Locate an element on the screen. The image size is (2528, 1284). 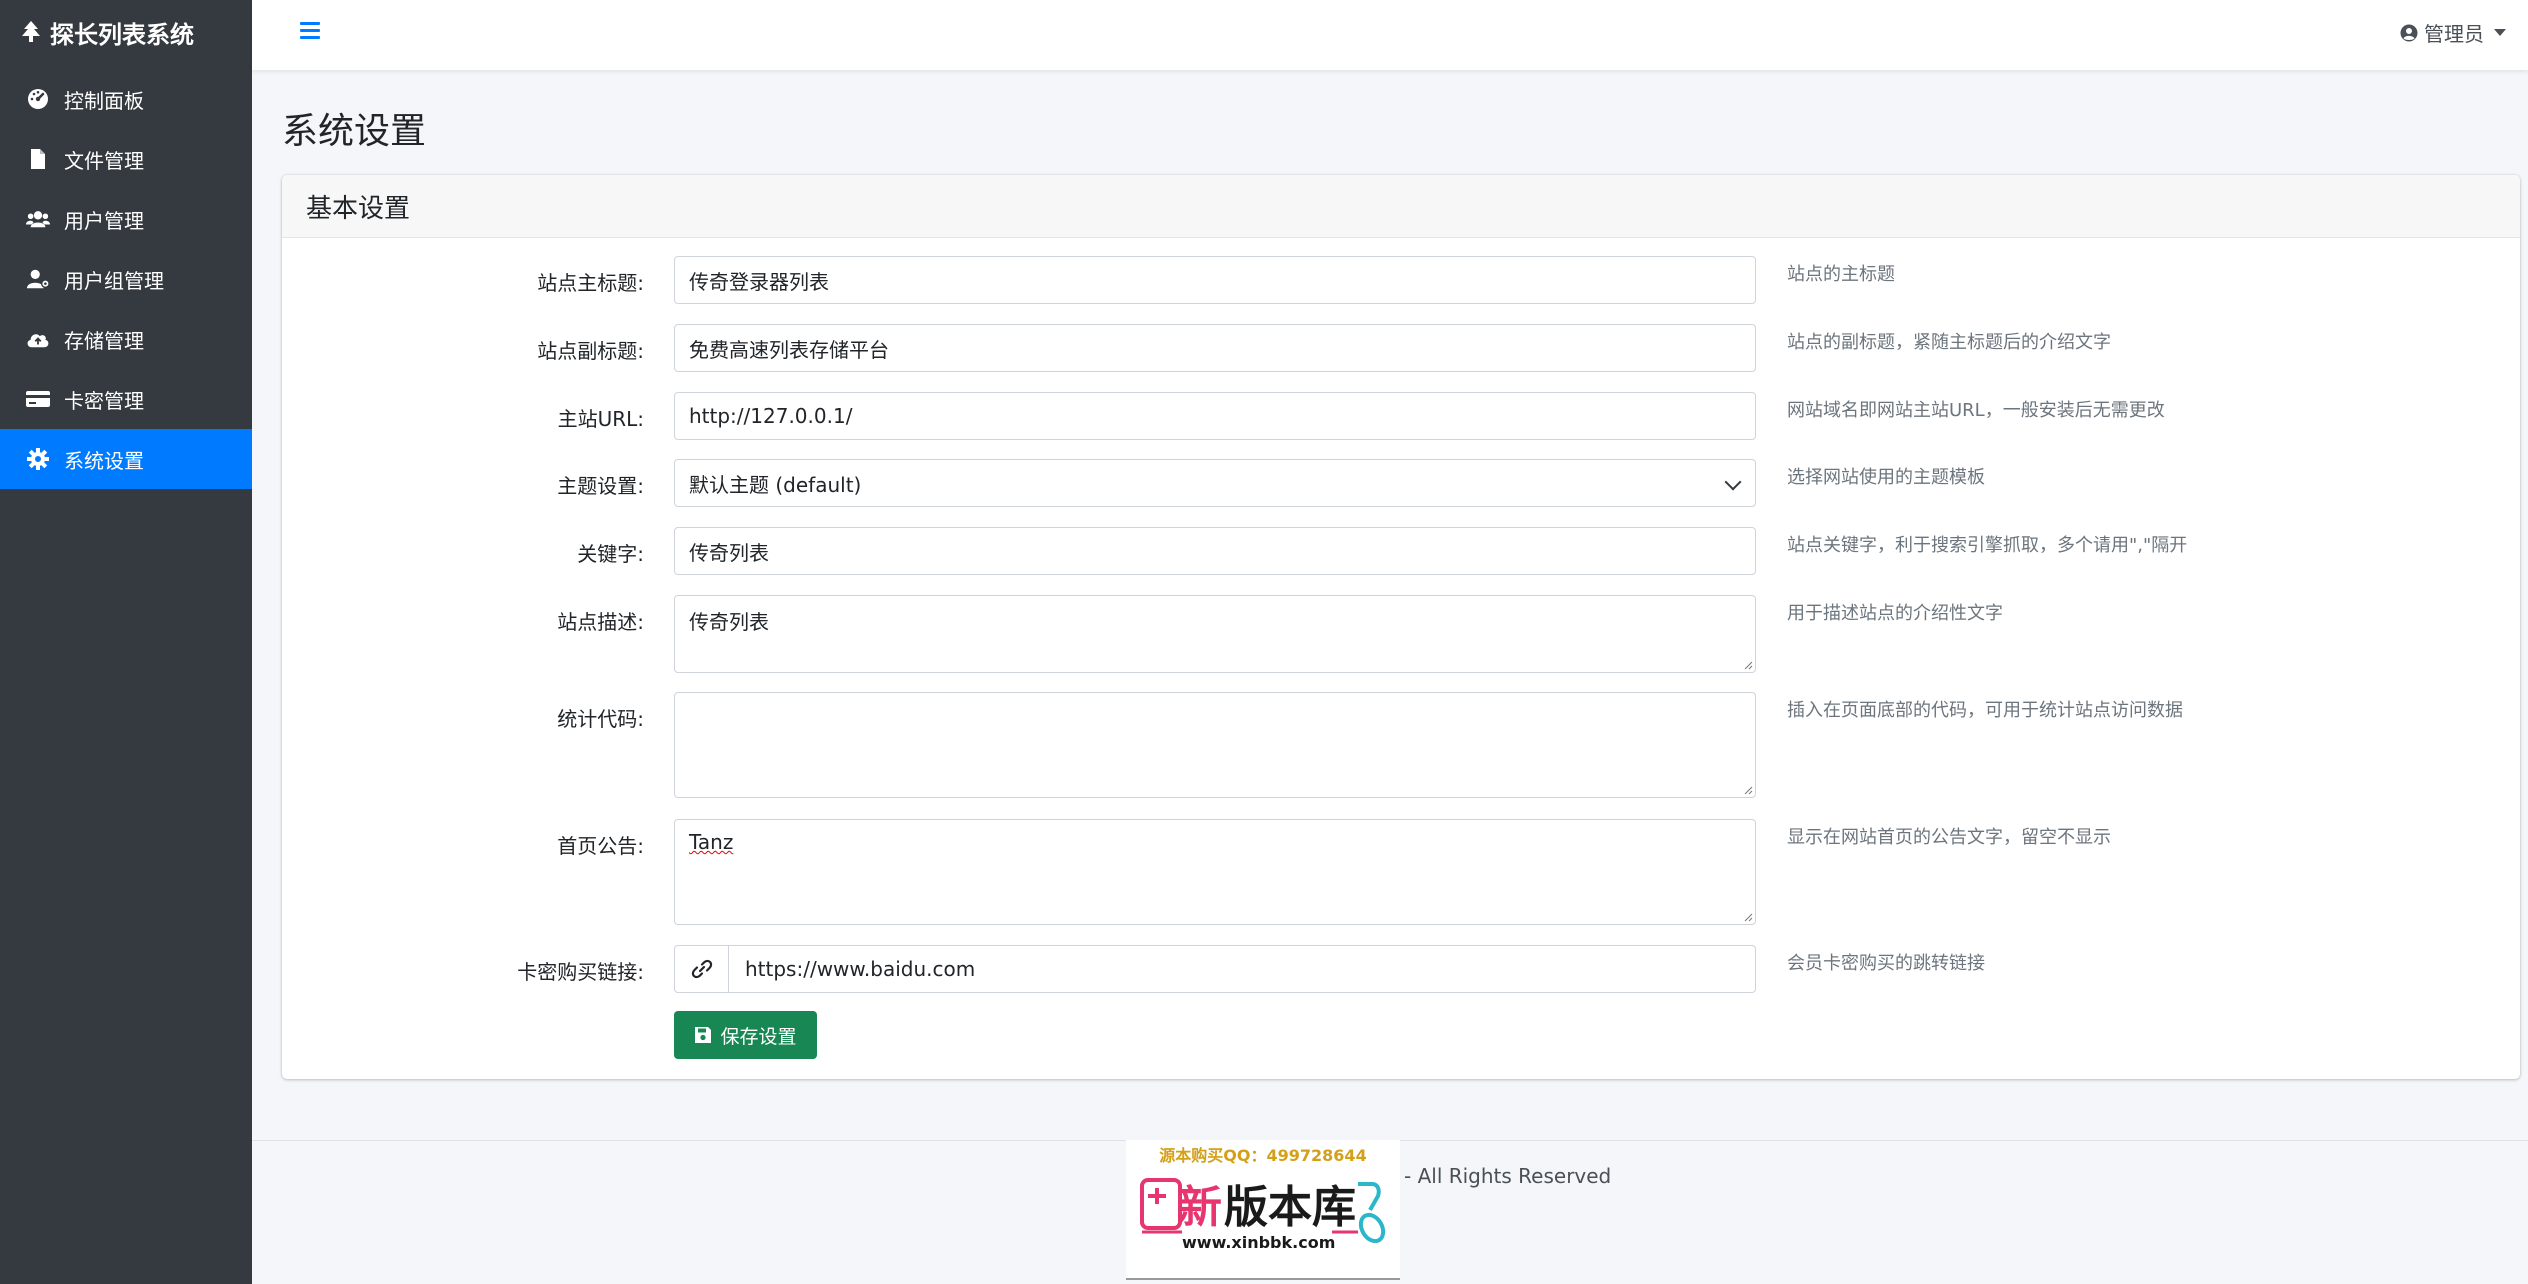
sidebar-item-files: 文件管理 is located at coordinates (126, 159).